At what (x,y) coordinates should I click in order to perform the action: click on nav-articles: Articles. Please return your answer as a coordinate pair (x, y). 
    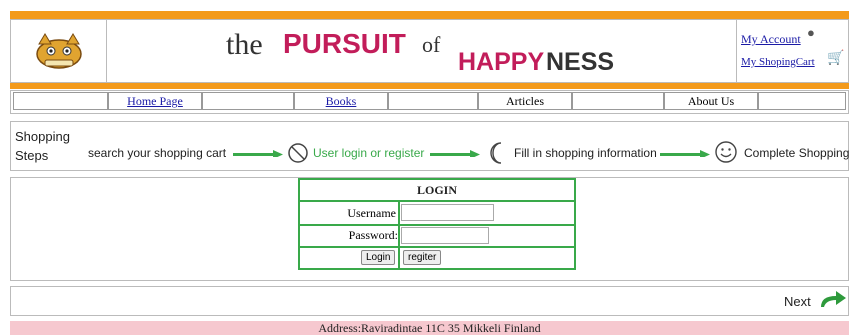
    Looking at the image, I should click on (525, 101).